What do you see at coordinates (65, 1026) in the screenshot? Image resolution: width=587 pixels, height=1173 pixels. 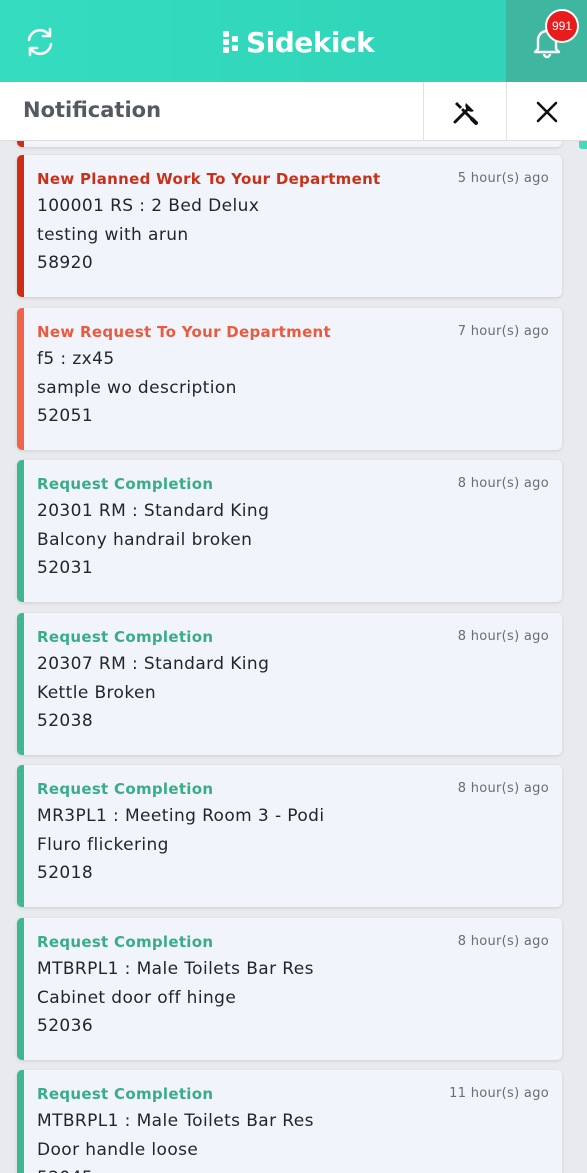 I see `notification-number: 52036` at bounding box center [65, 1026].